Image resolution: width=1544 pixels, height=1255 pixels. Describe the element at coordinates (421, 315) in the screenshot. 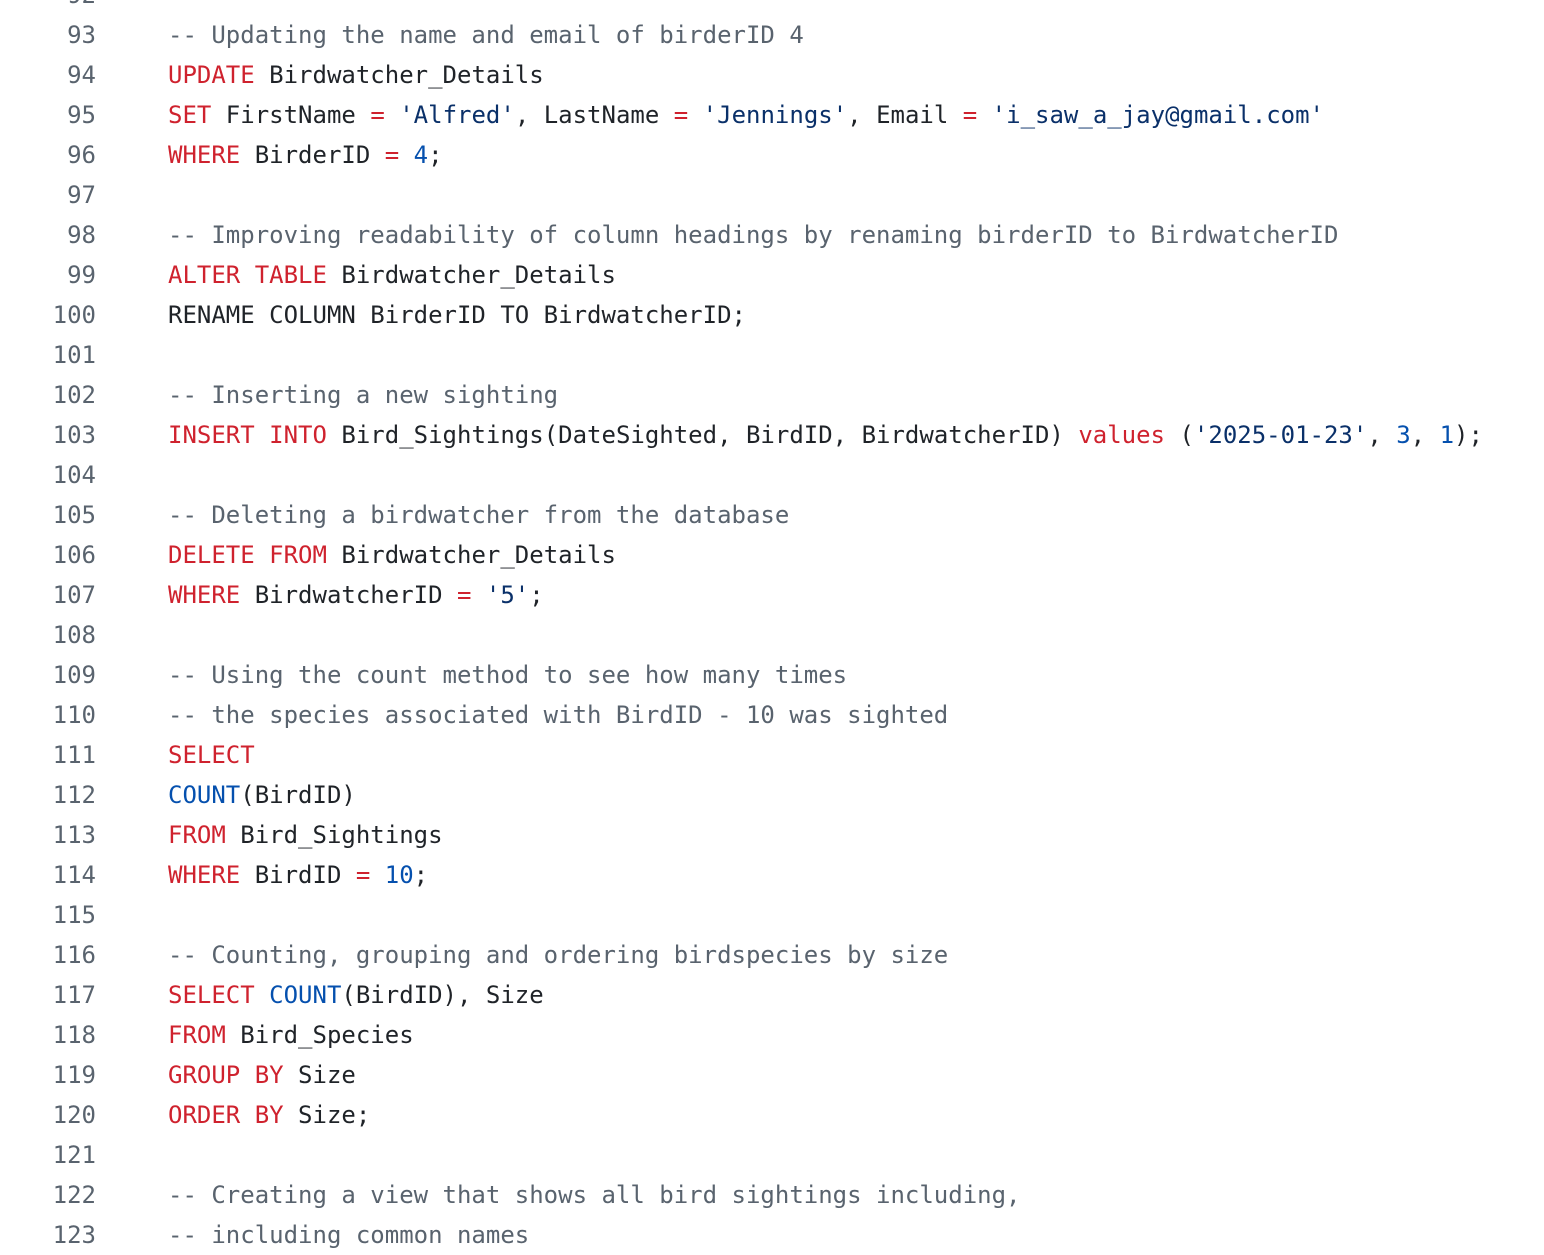

I see `line-code: RENAME COLUMN BirderID TO BirdwatcherID;` at that location.